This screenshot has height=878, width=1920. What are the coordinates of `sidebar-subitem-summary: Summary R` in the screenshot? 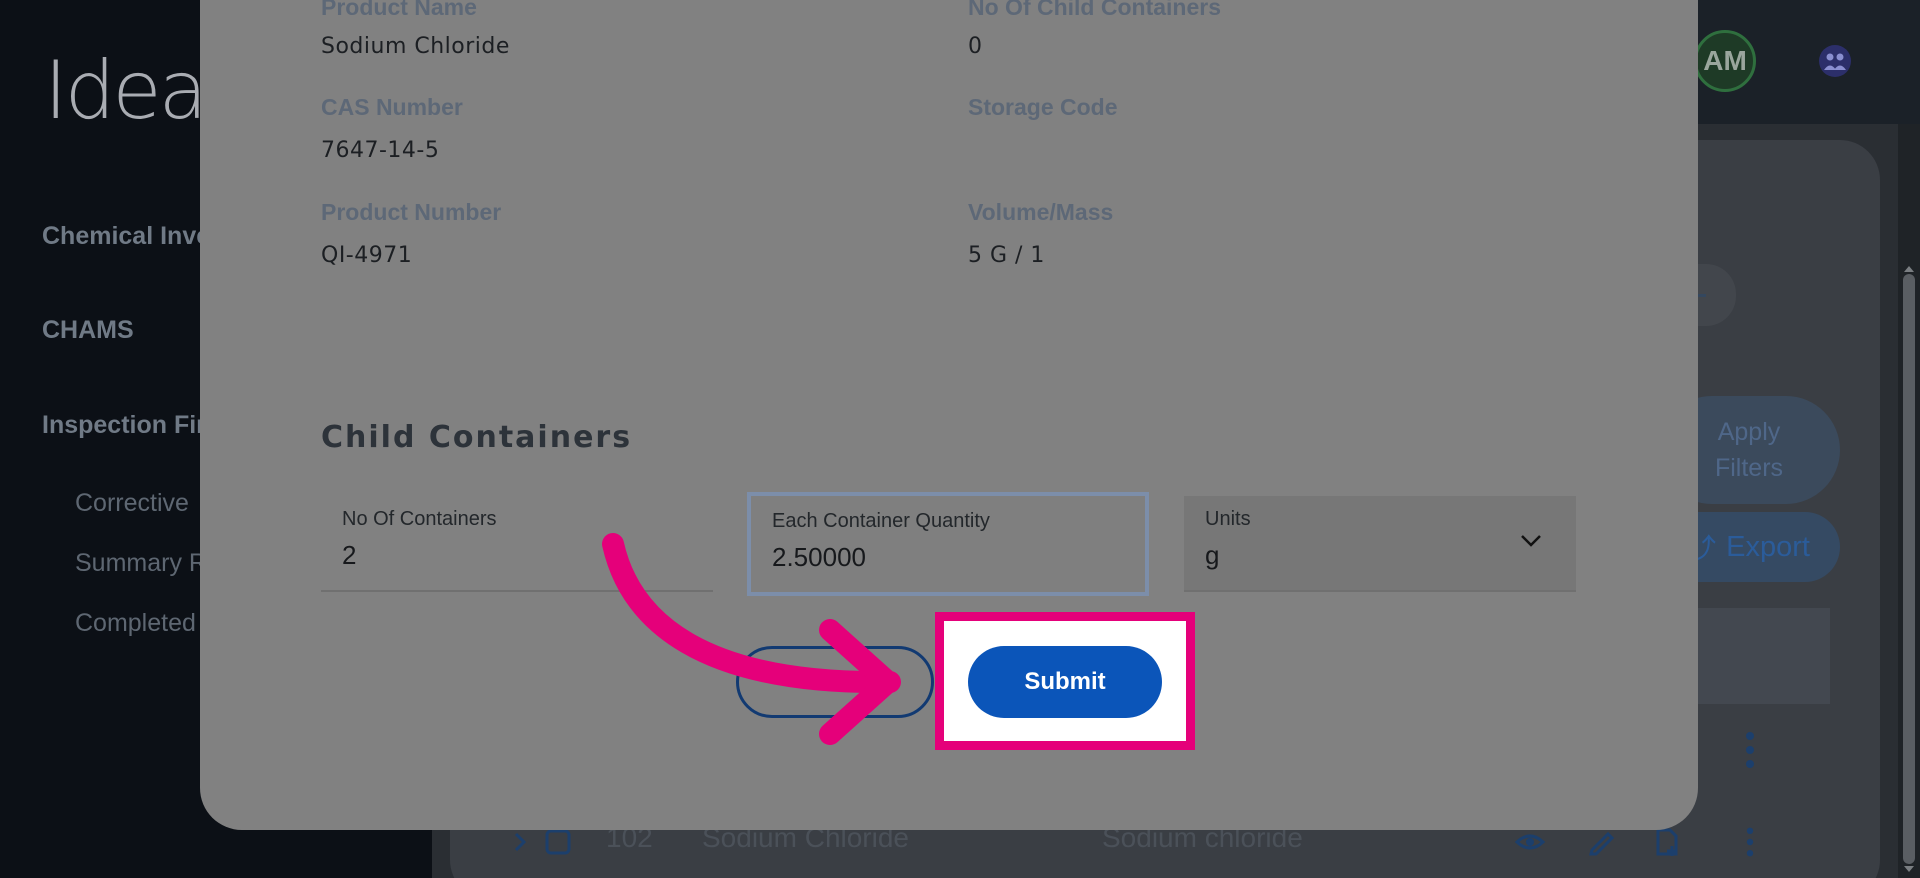 It's located at (141, 563).